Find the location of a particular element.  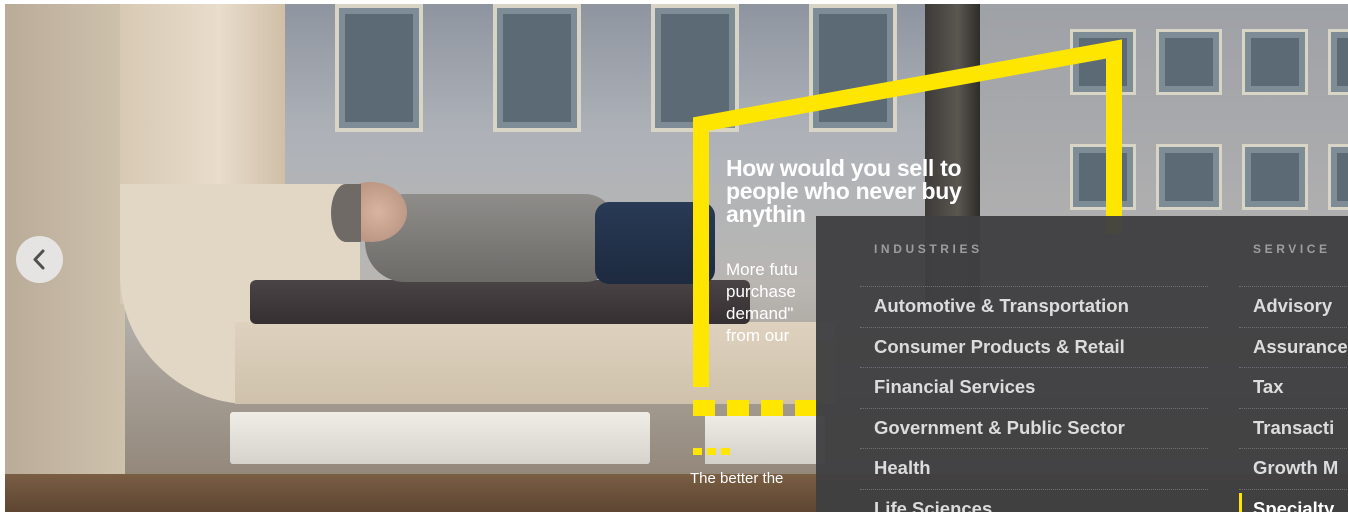

menu-link: Transacti is located at coordinates (1293, 428).